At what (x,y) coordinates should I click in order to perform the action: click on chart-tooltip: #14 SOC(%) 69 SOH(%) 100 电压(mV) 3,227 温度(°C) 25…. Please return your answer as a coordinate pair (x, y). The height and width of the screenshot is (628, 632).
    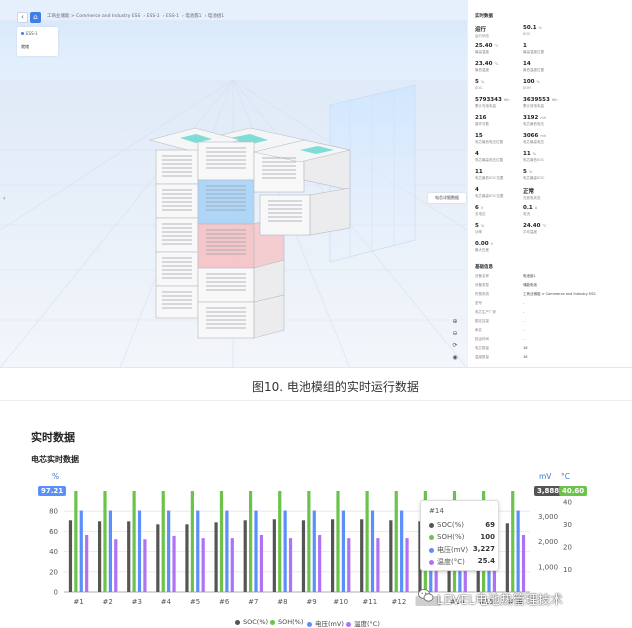
    Looking at the image, I should click on (459, 535).